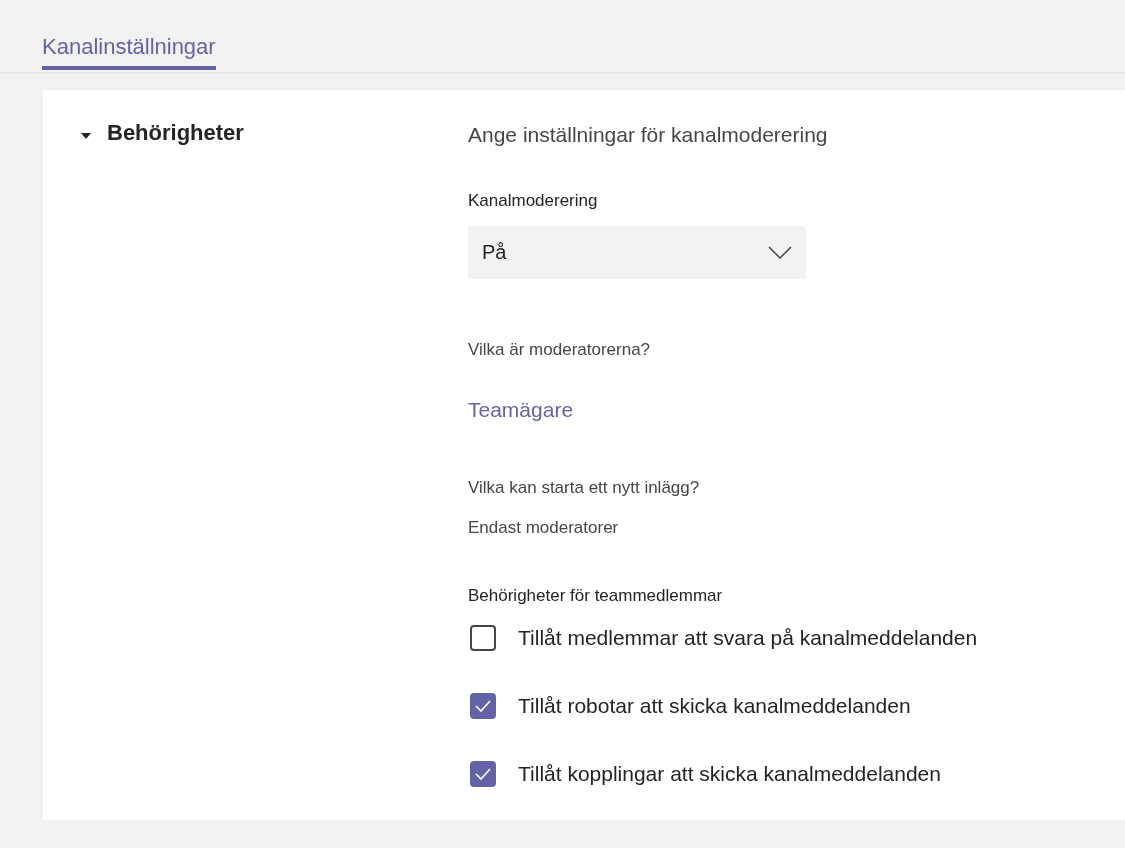 This screenshot has width=1125, height=848. I want to click on section-title: Behörigheter, so click(175, 133).